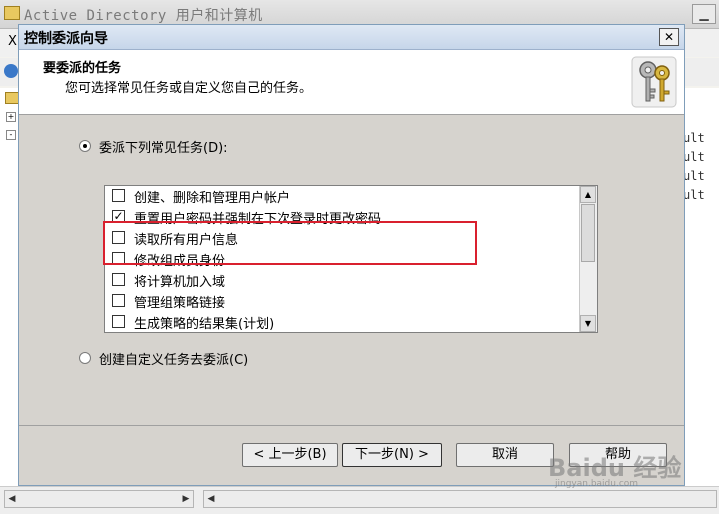 The height and width of the screenshot is (514, 719). I want to click on minimize-icon: ▁, so click(704, 14).